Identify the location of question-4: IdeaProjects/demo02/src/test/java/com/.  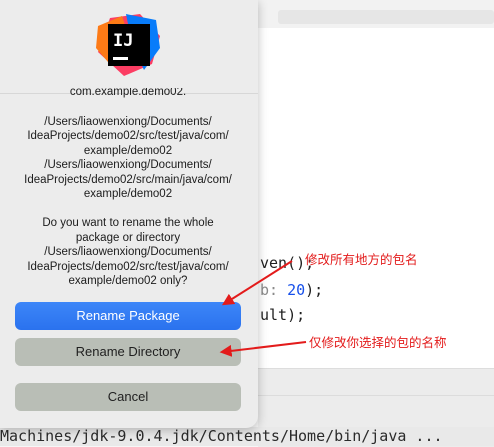
(128, 266).